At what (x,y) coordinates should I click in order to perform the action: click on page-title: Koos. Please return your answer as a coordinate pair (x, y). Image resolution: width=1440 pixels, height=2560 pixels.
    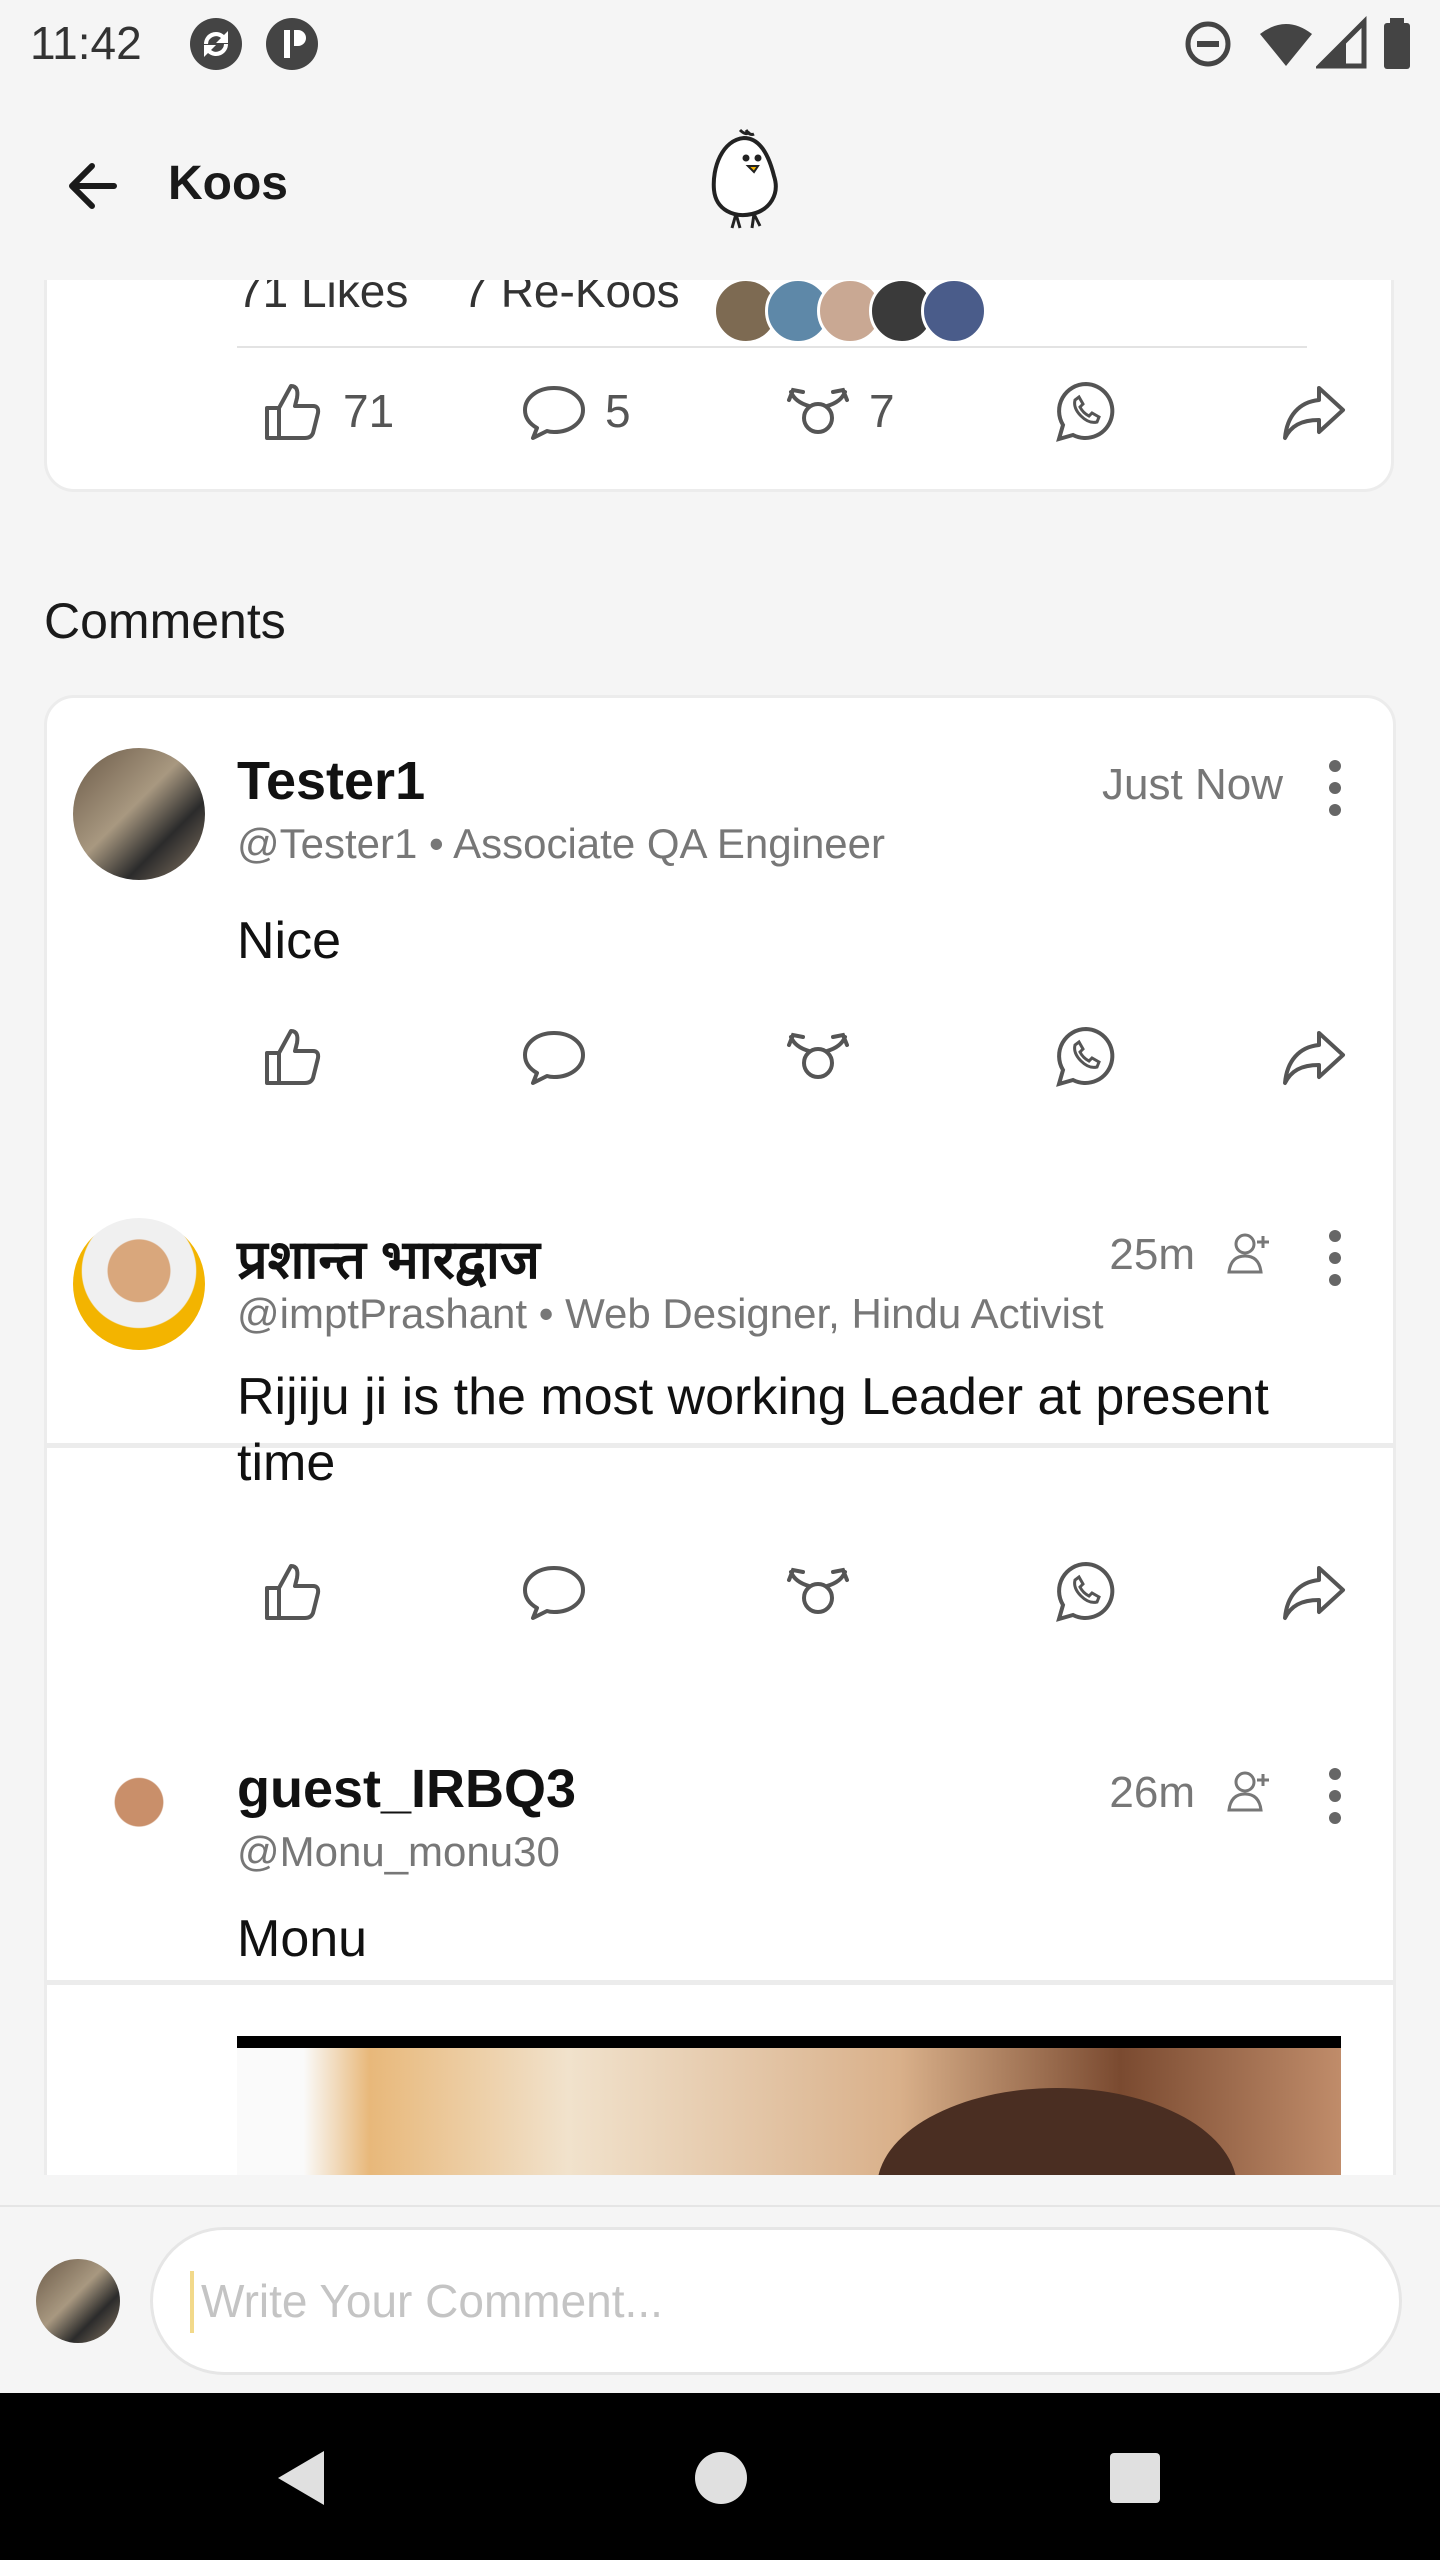
    Looking at the image, I should click on (228, 183).